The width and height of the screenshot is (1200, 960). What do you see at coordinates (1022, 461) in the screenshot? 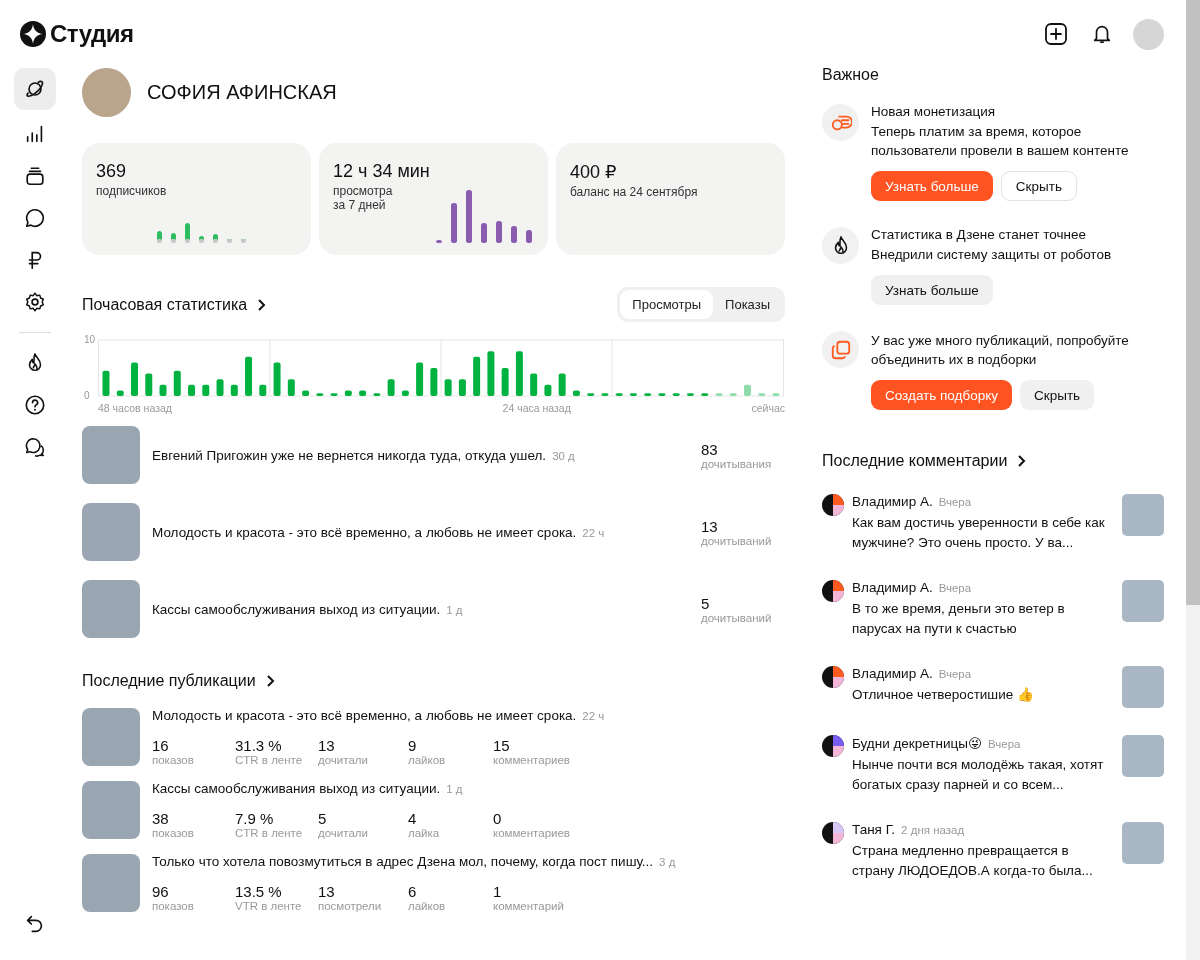
I see `chevron-icon` at bounding box center [1022, 461].